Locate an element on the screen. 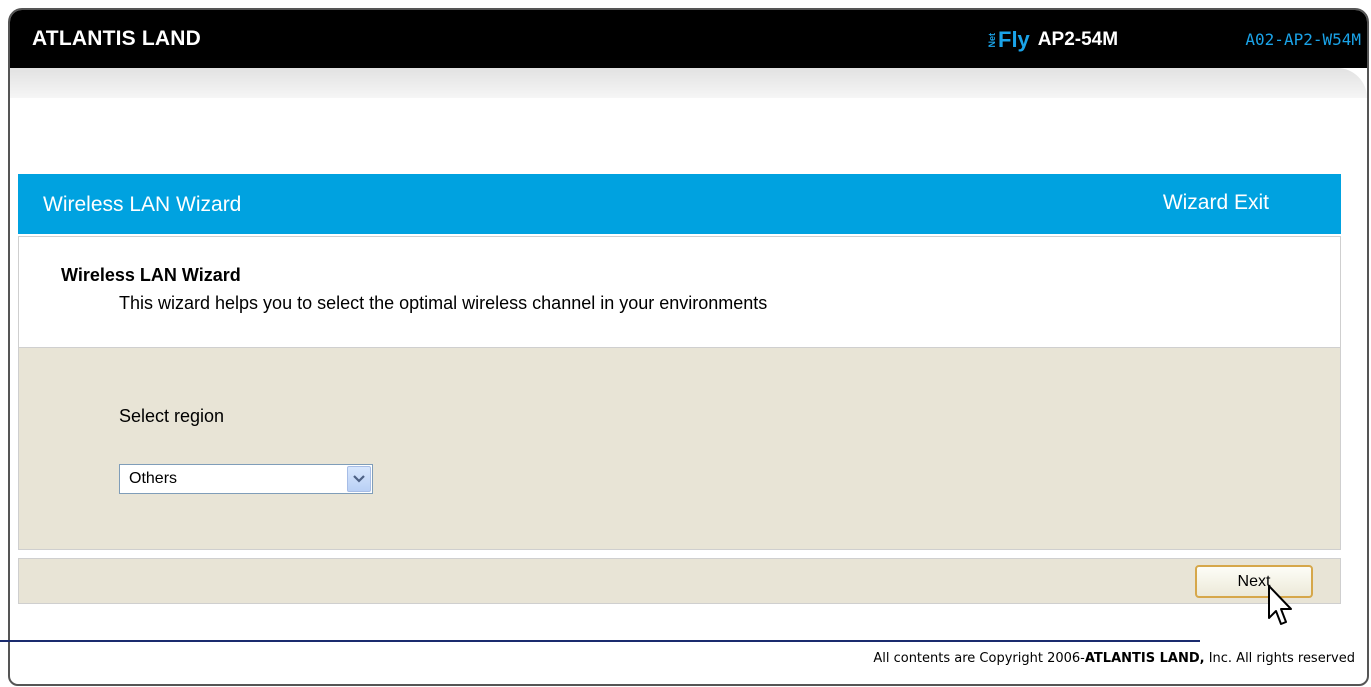  wizard-title: Wireless LAN Wizard is located at coordinates (142, 204).